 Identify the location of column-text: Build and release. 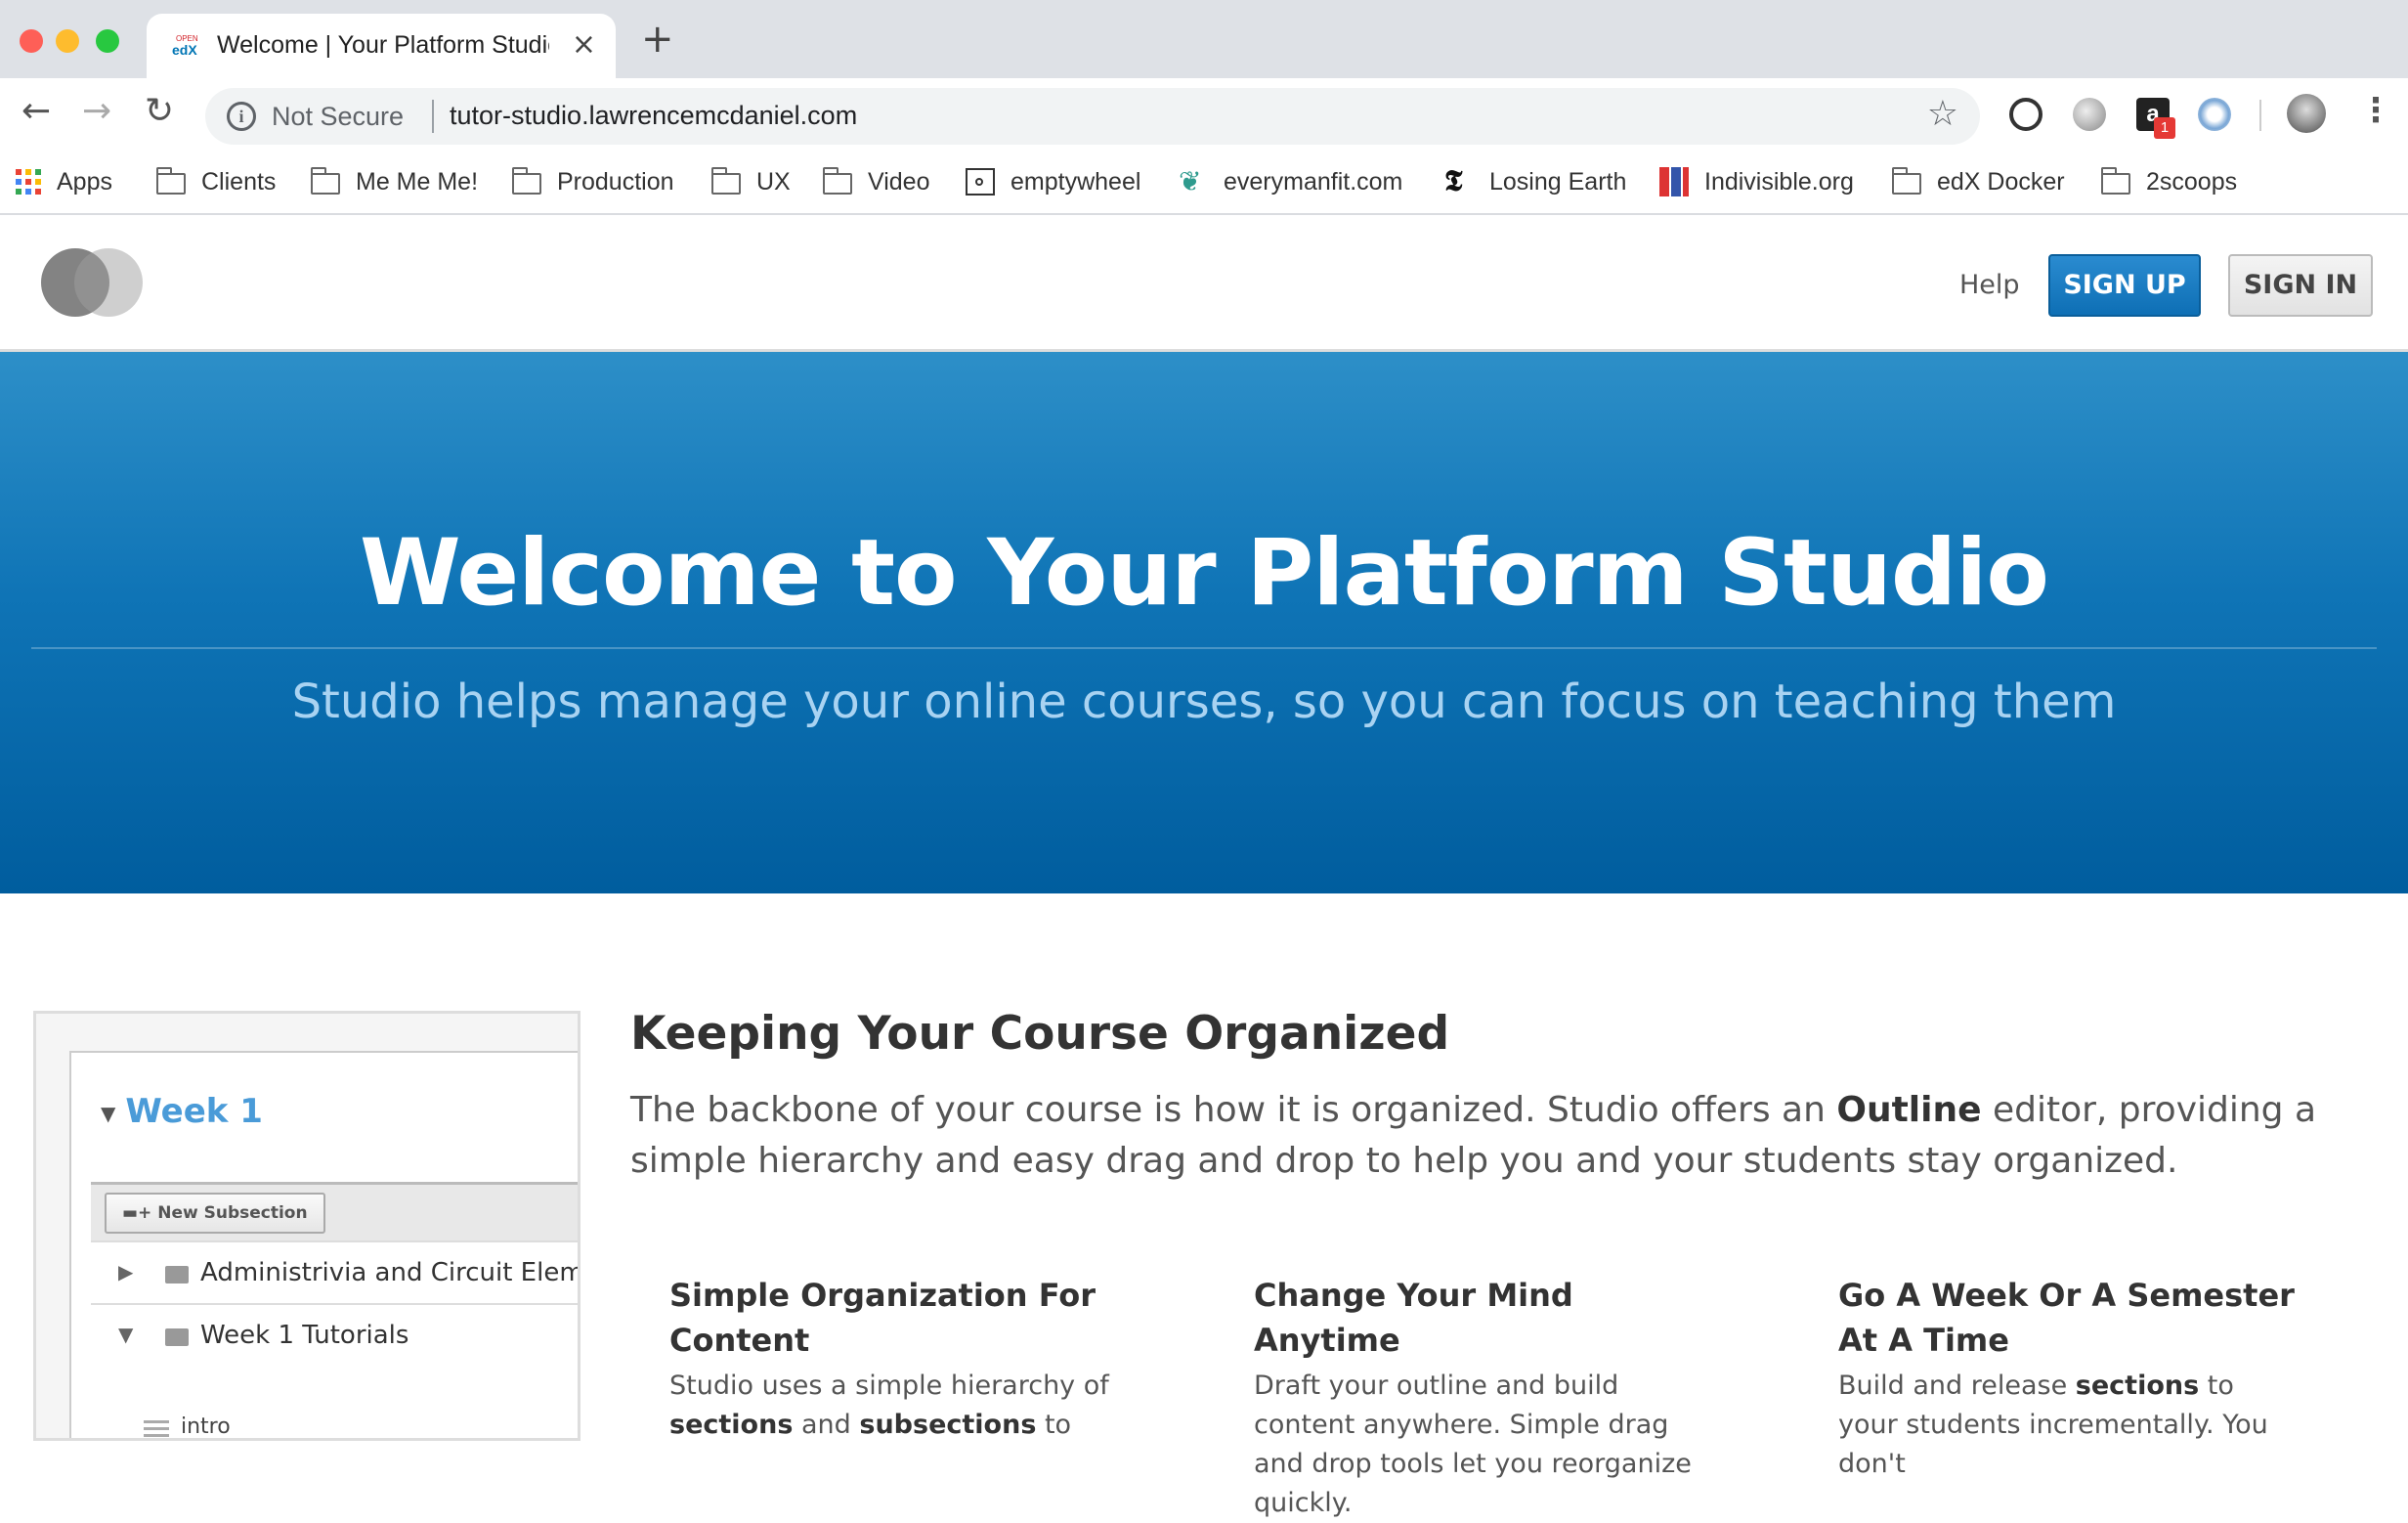
(1957, 1386).